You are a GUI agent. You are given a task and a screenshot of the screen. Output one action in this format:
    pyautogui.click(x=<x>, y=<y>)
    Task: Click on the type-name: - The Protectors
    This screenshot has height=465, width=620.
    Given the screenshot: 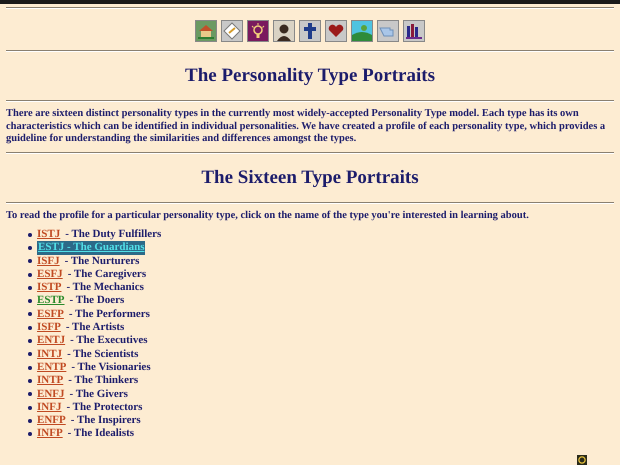 What is the action you would take?
    pyautogui.click(x=104, y=407)
    